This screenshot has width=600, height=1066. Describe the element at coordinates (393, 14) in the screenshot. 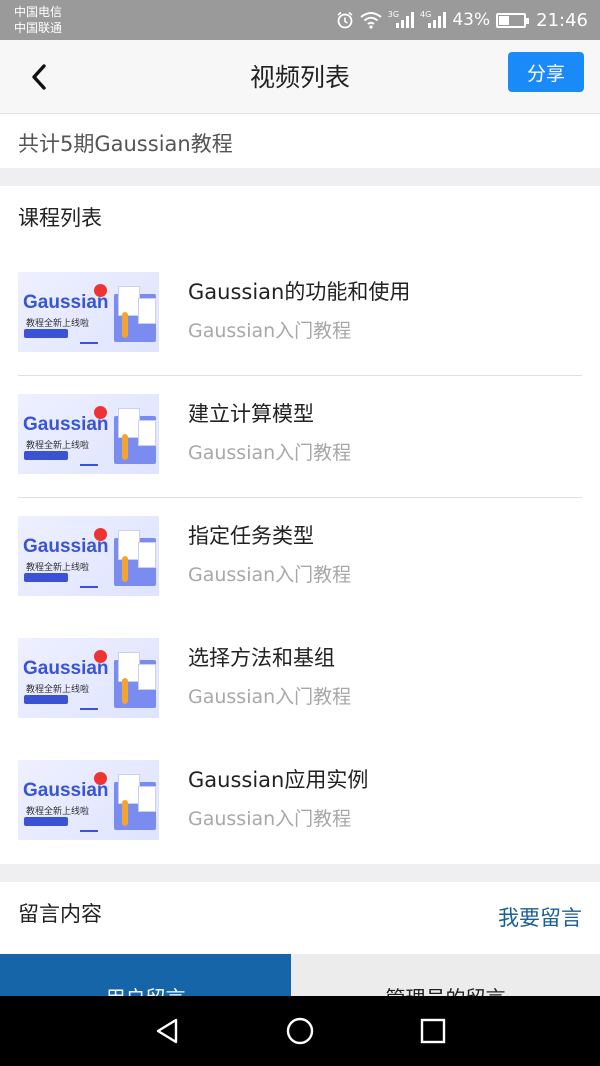

I see `net-type-1: 3G` at that location.